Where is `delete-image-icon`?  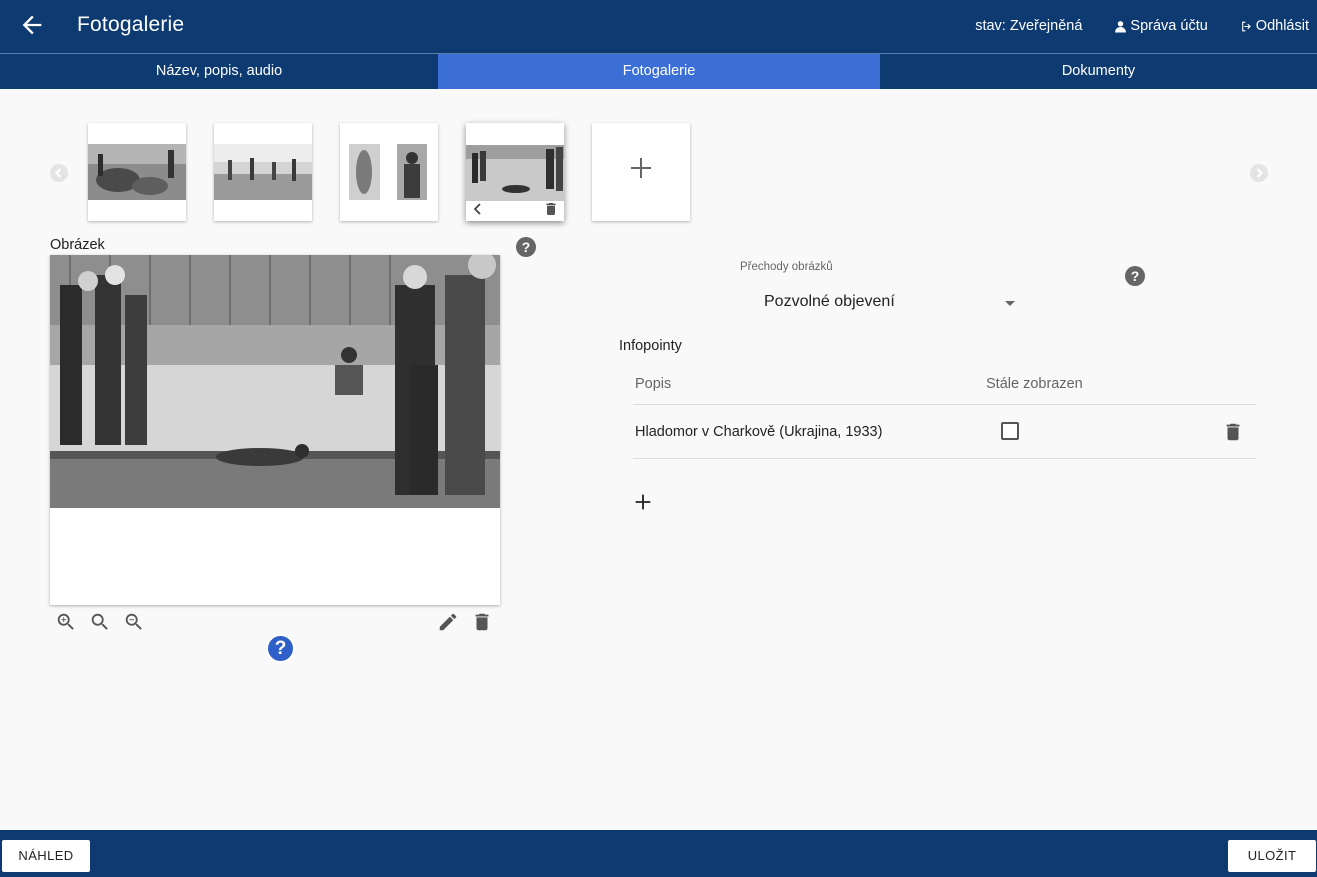 delete-image-icon is located at coordinates (482, 622).